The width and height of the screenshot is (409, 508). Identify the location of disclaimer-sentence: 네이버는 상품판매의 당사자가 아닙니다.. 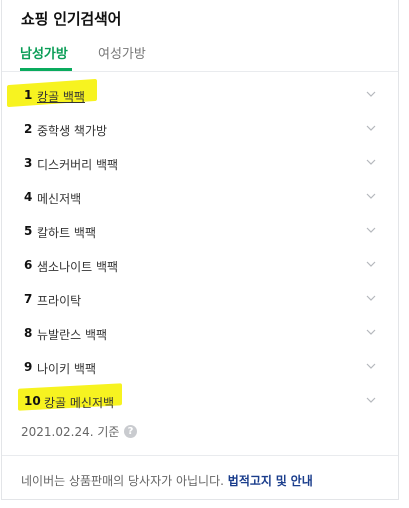
(122, 481).